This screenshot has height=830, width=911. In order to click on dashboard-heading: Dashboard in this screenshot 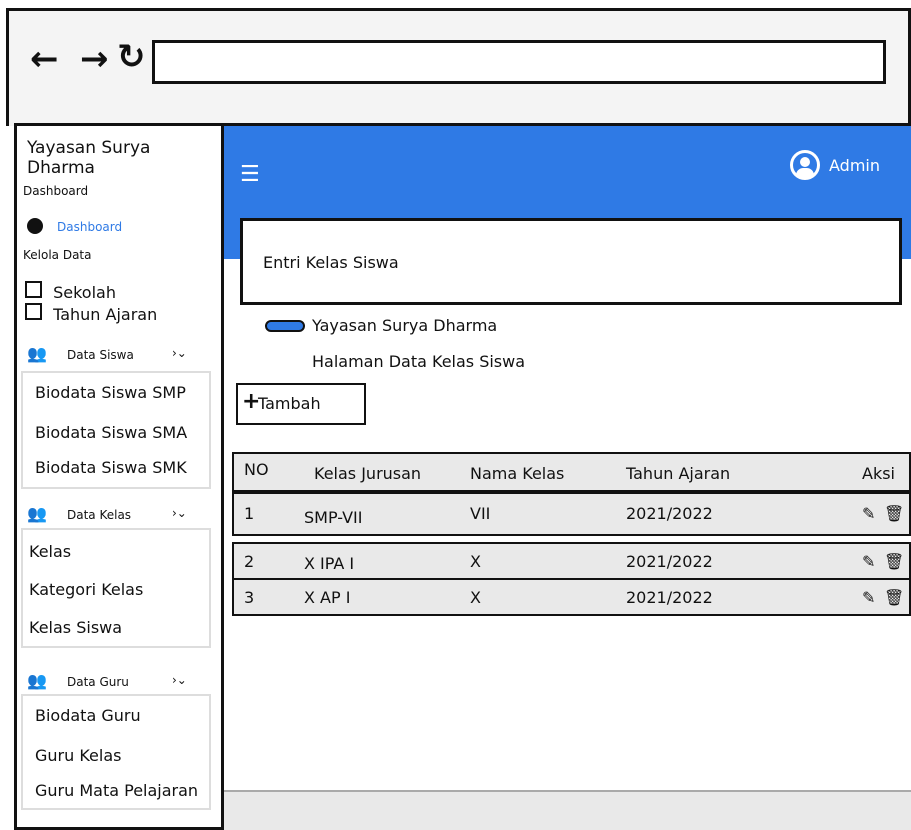, I will do `click(56, 191)`.